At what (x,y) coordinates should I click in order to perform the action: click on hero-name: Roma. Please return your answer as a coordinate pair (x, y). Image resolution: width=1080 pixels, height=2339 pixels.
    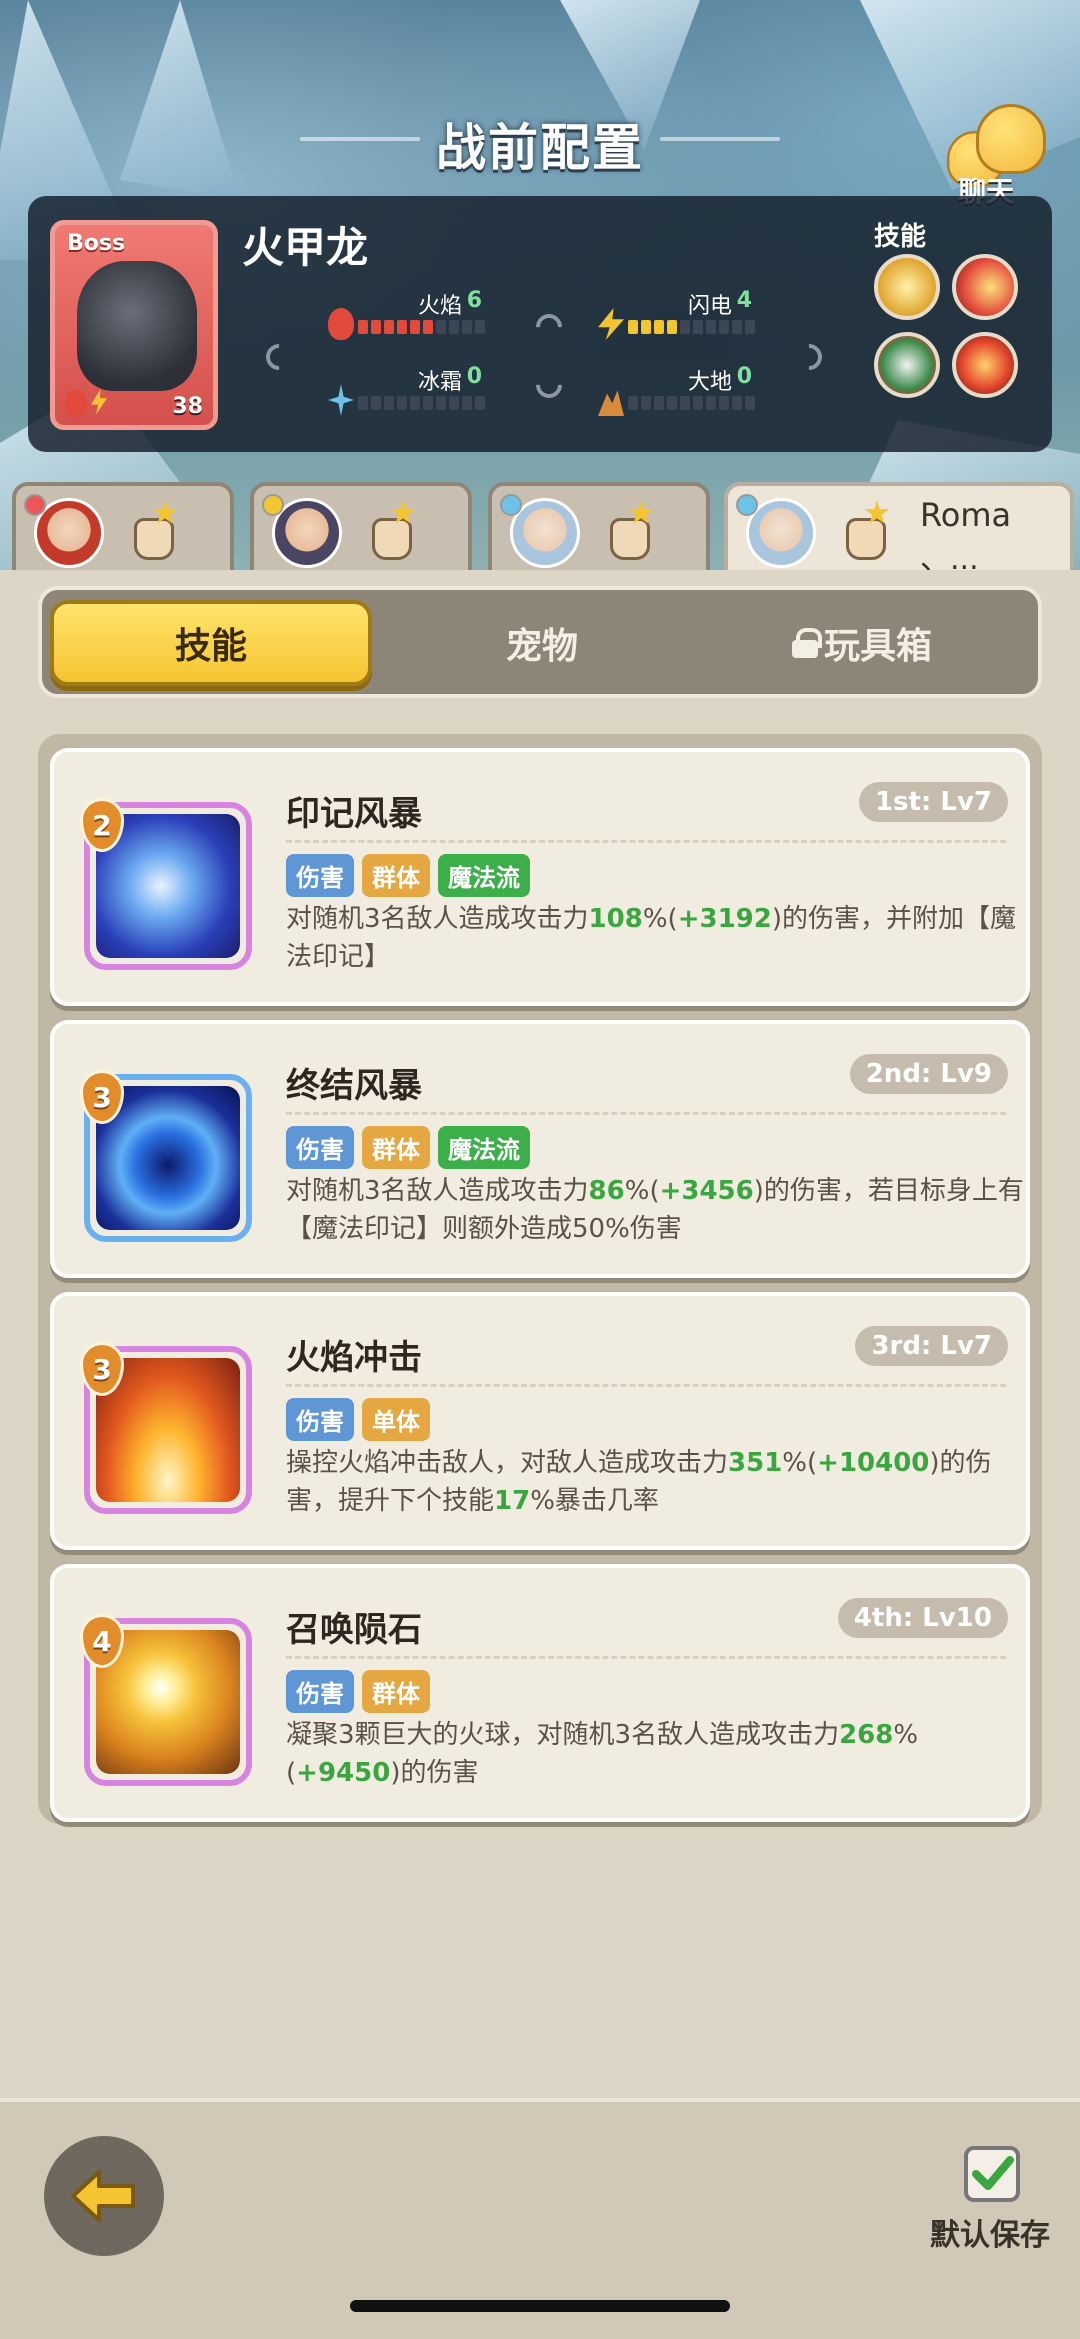
    Looking at the image, I should click on (966, 515).